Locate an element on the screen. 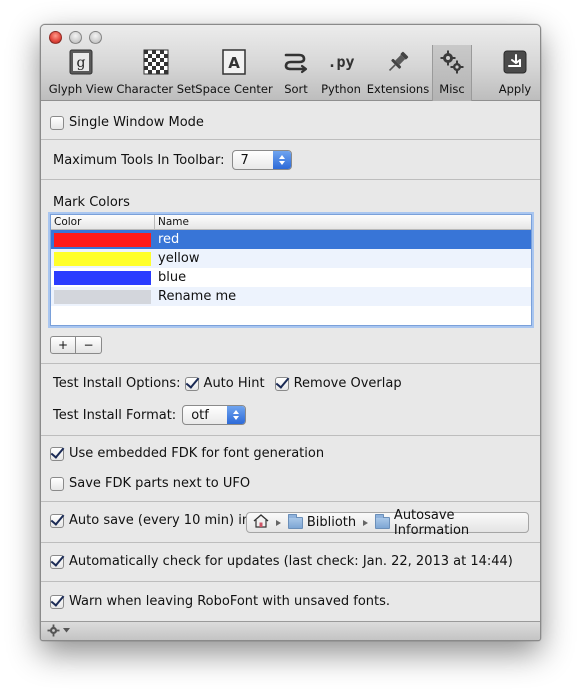 Image resolution: width=580 pixels, height=697 pixels. python-icon: .py is located at coordinates (341, 62).